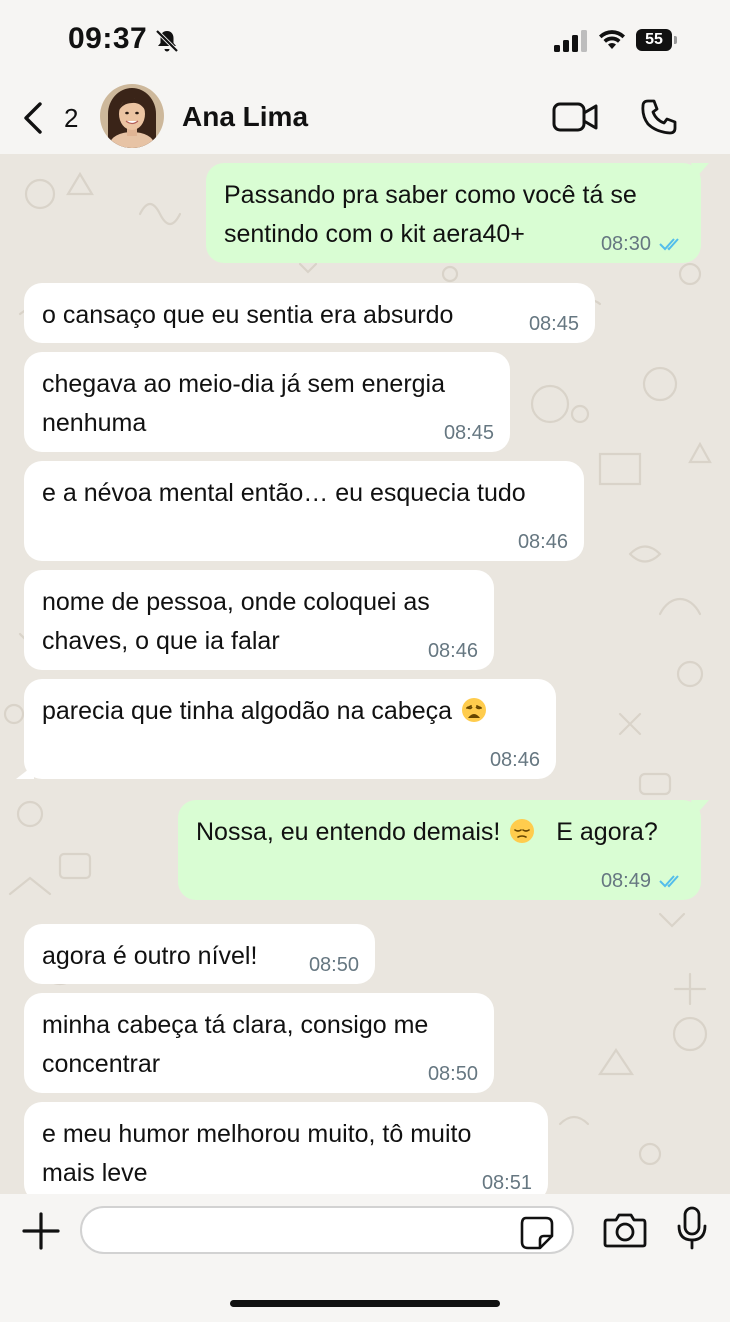 The image size is (730, 1322). Describe the element at coordinates (365, 1258) in the screenshot. I see `input-bar` at that location.